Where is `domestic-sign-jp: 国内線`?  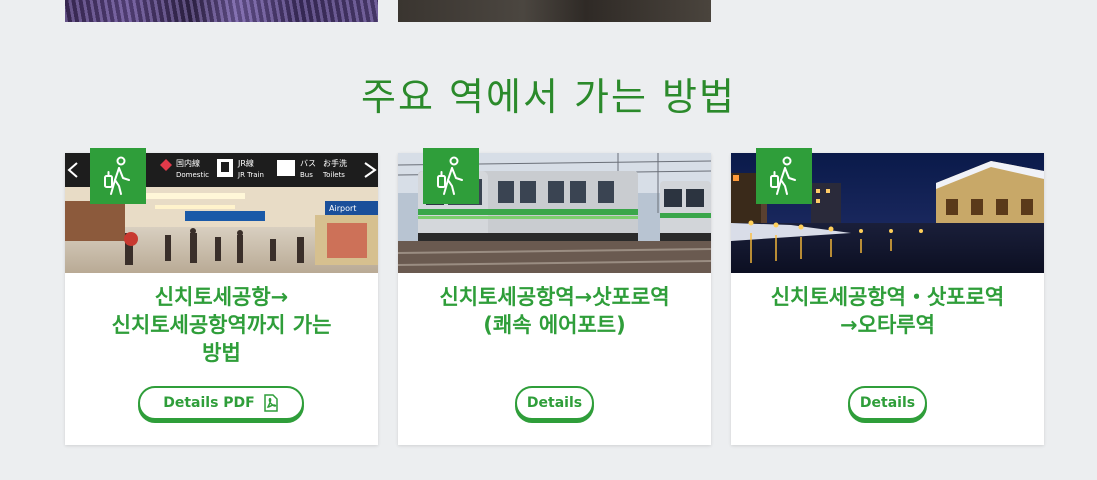
domestic-sign-jp: 国内線 is located at coordinates (188, 163).